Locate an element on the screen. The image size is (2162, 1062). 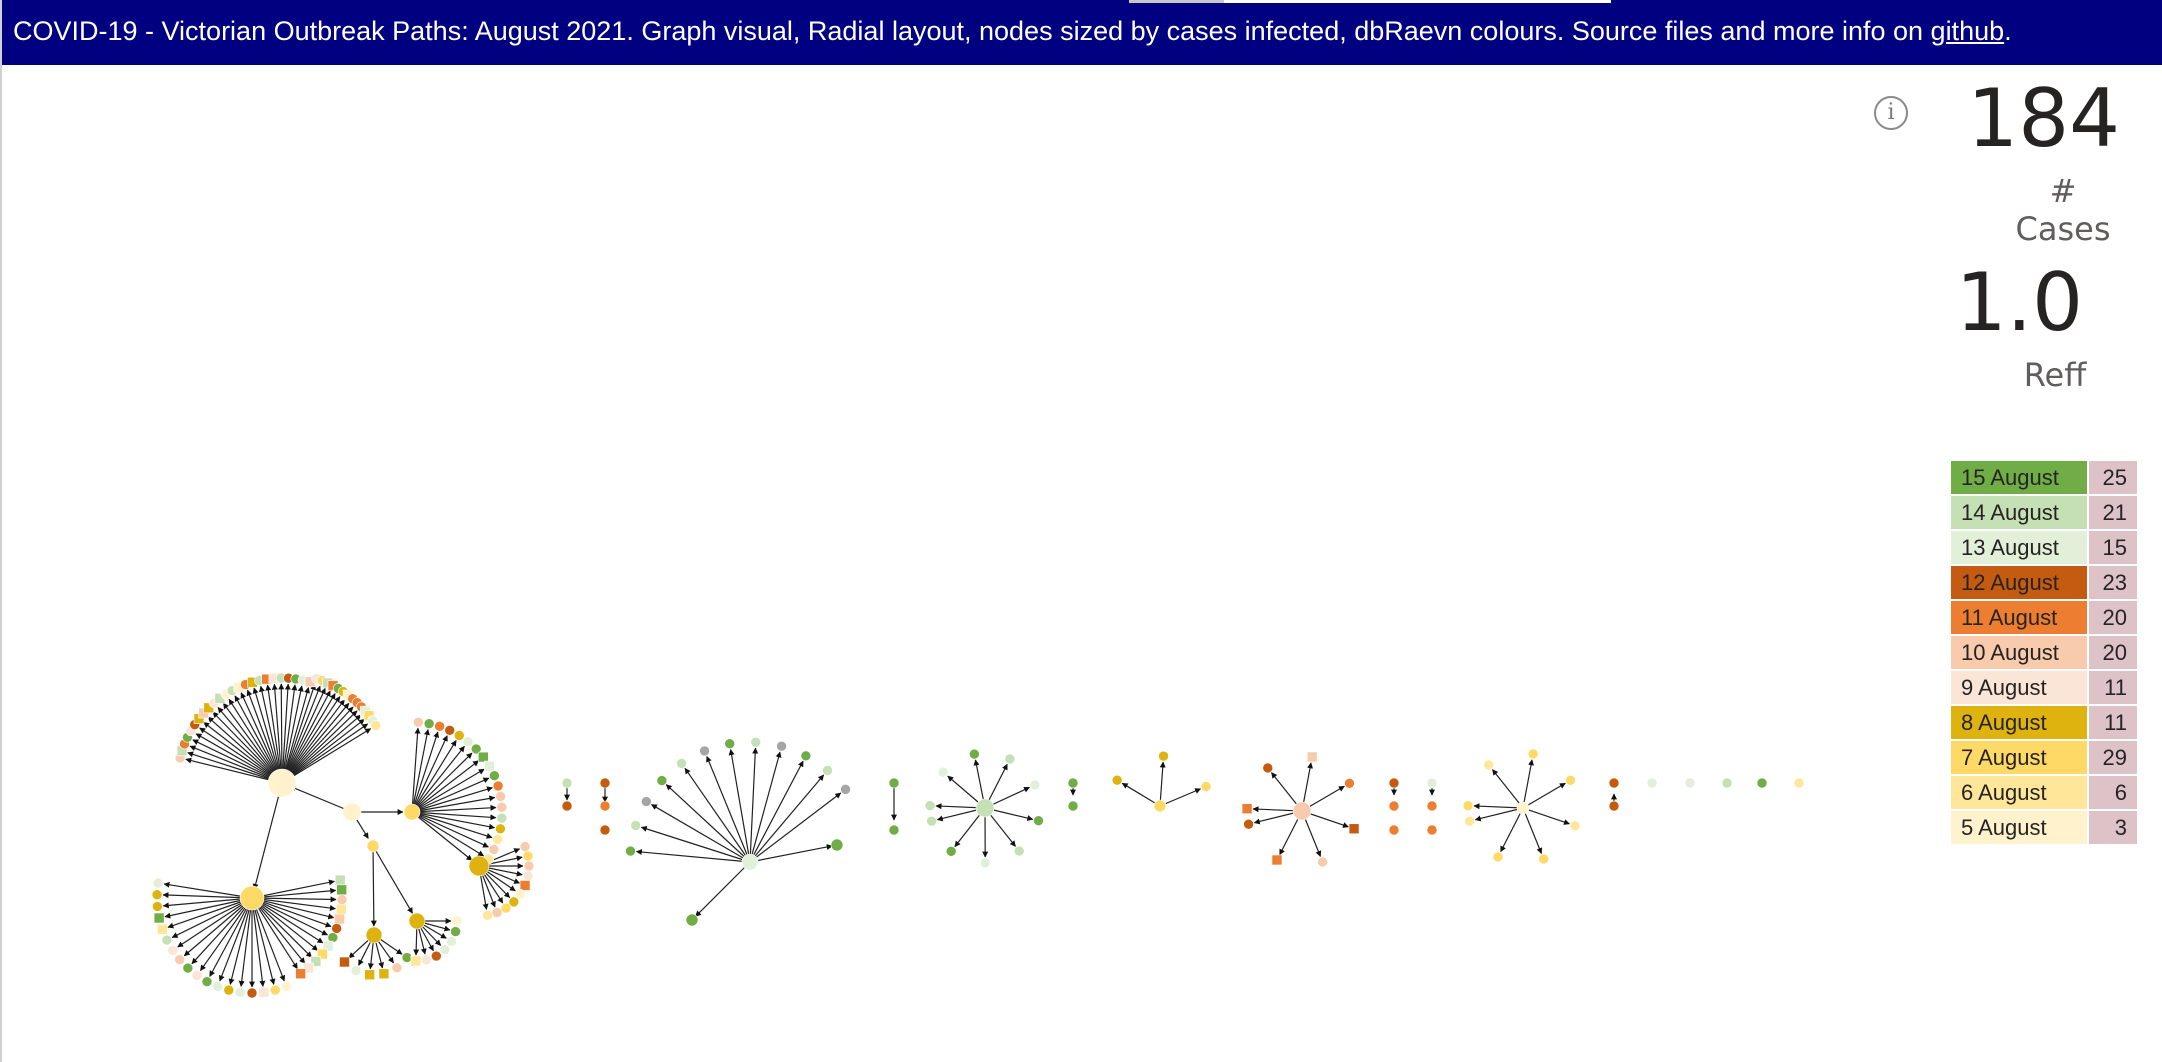
legend-row: 15 August 25 is located at coordinates (2044, 478).